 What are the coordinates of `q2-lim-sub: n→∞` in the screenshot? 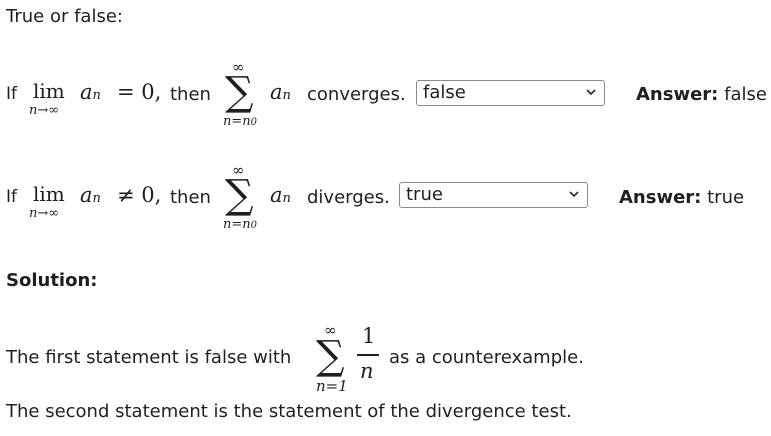 It's located at (44, 213).